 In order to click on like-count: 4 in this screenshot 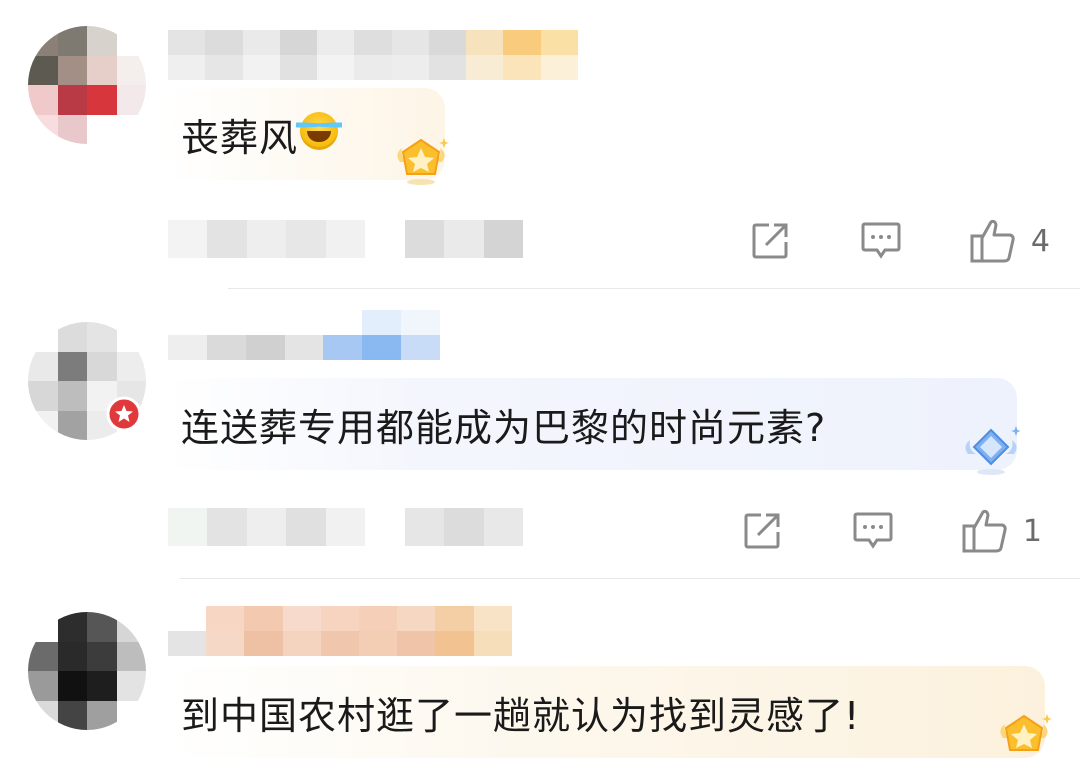, I will do `click(1040, 241)`.